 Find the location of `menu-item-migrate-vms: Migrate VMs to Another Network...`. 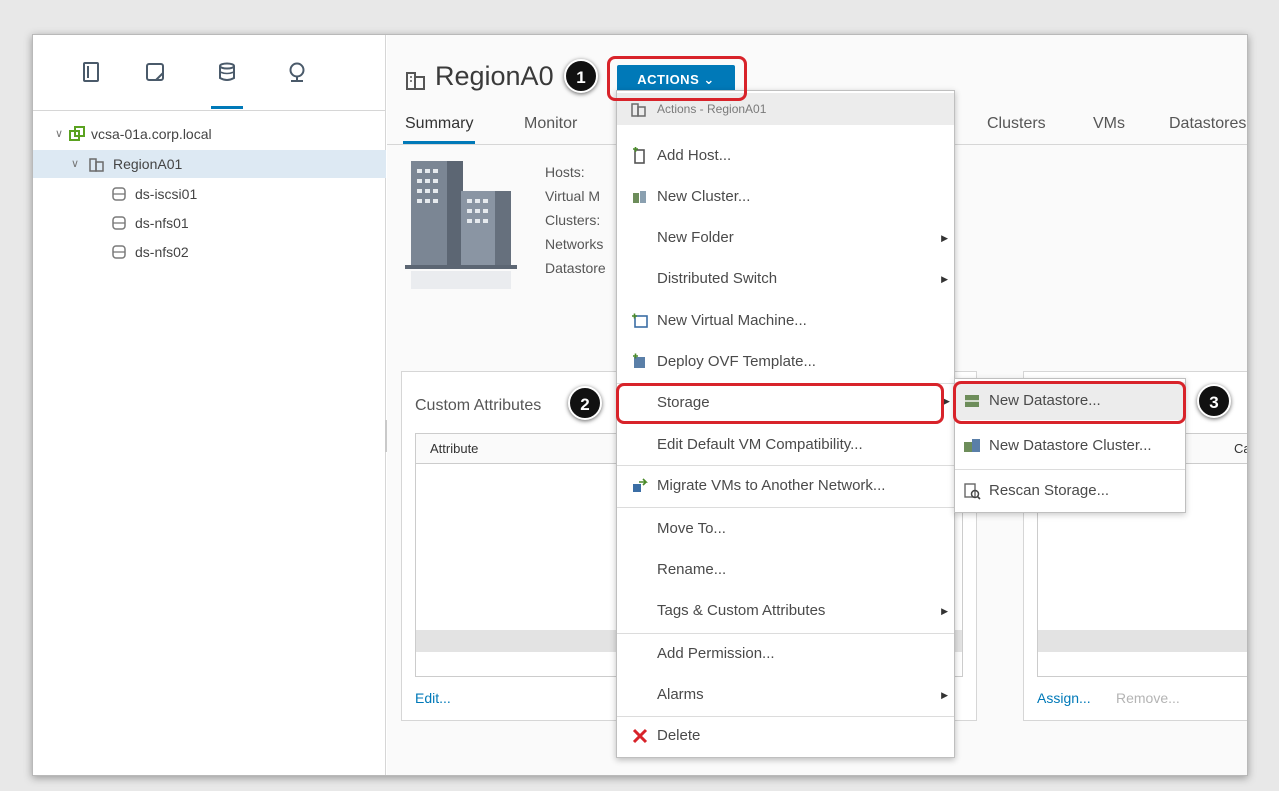

menu-item-migrate-vms: Migrate VMs to Another Network... is located at coordinates (785, 486).